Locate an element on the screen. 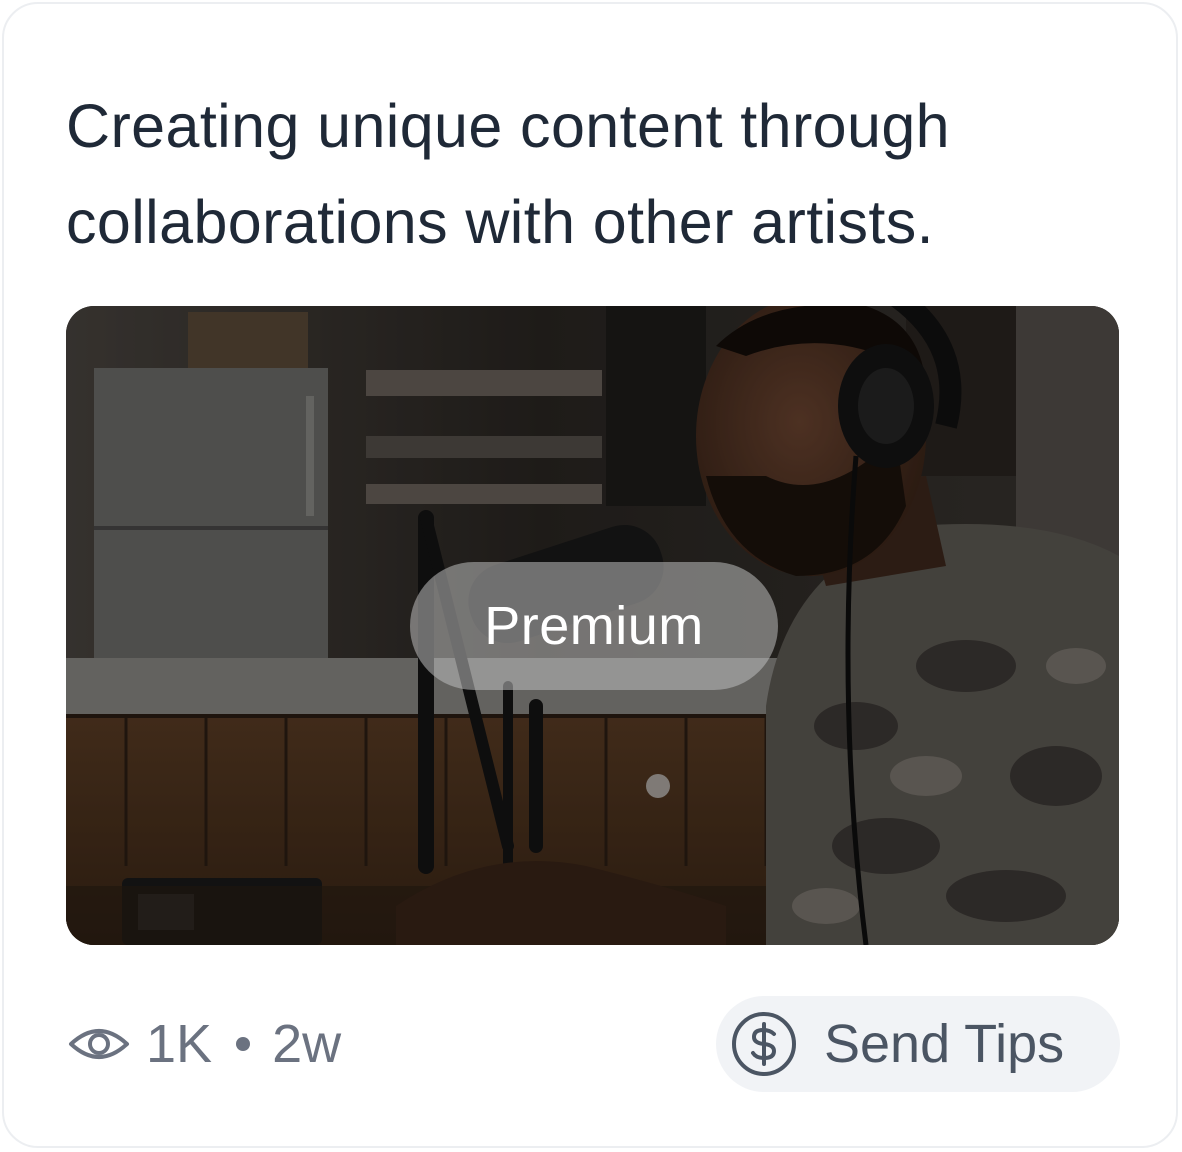 The width and height of the screenshot is (1182, 1152). send-tips-button: Send Tips is located at coordinates (918, 1044).